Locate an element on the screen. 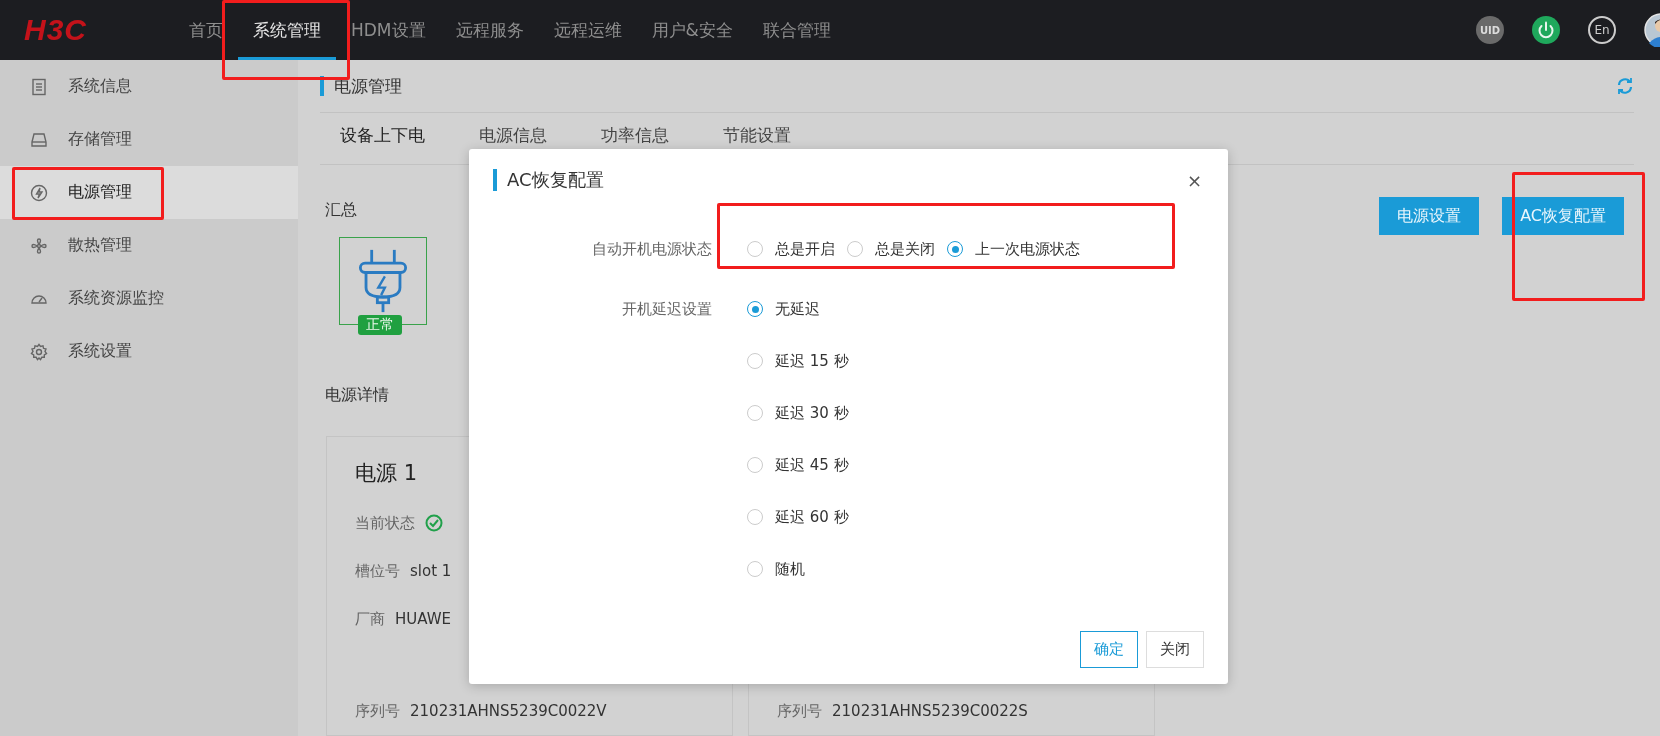 The height and width of the screenshot is (736, 1660). nav-tab: 用户&安全 is located at coordinates (692, 30).